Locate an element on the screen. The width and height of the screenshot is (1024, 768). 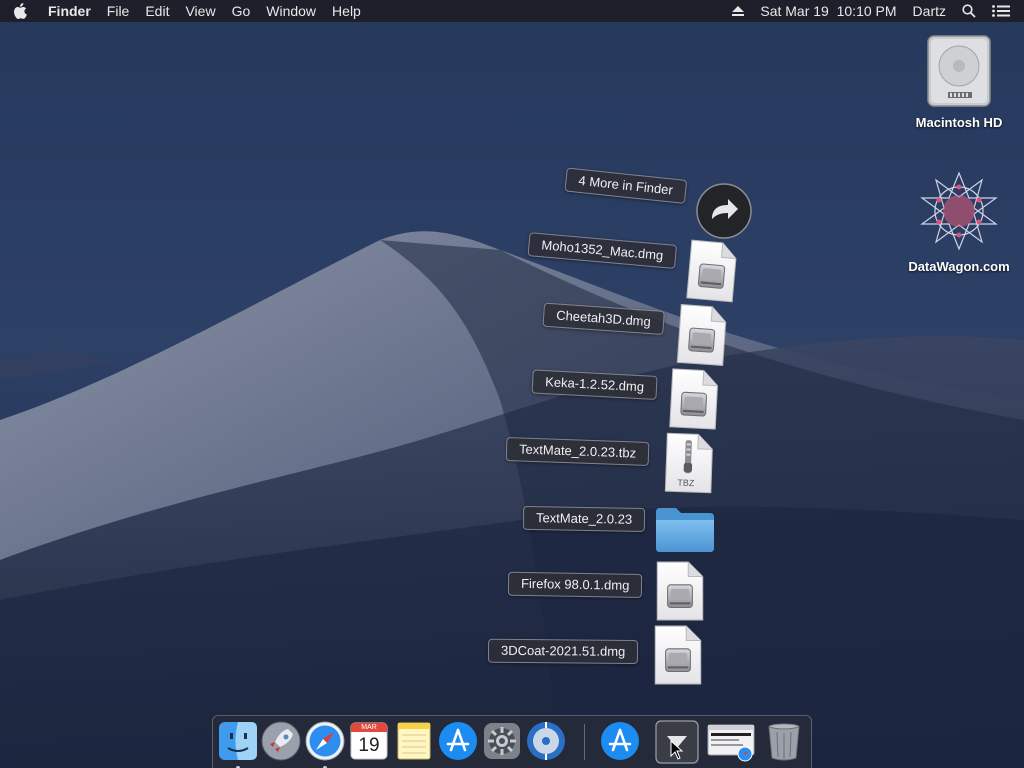
hard-drive-icon is located at coordinates (959, 71).